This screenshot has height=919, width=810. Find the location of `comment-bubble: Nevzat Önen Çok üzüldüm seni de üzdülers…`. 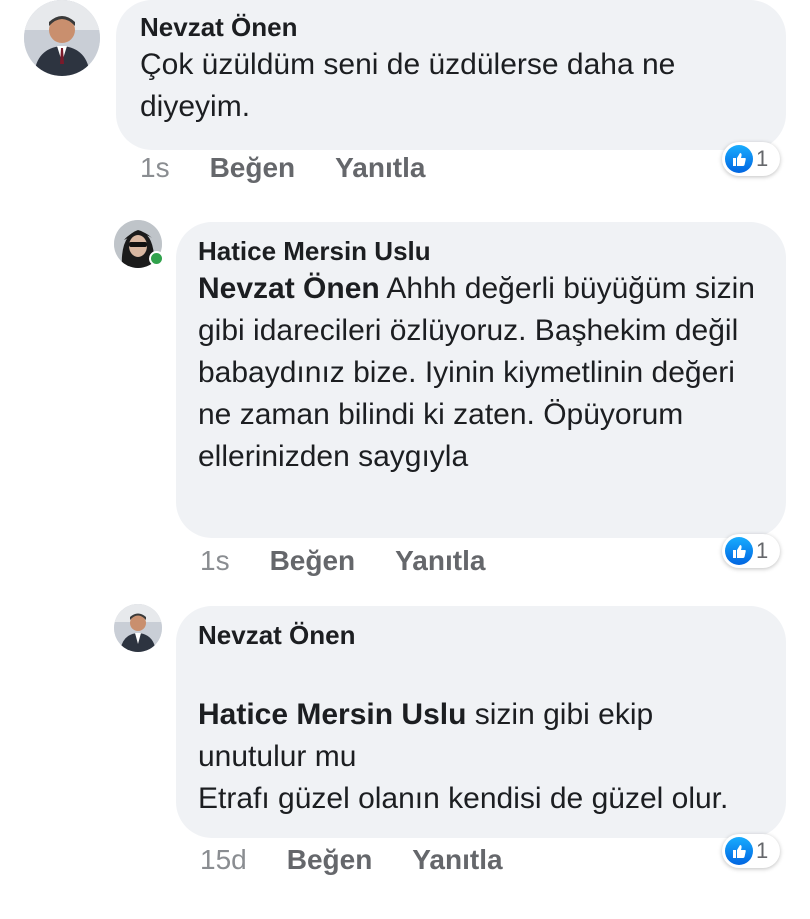

comment-bubble: Nevzat Önen Çok üzüldüm seni de üzdülers… is located at coordinates (451, 75).